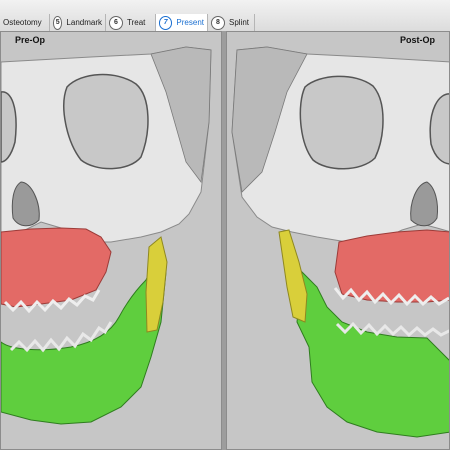 This screenshot has height=450, width=450. What do you see at coordinates (218, 22) in the screenshot?
I see `step-8-icon: 8` at bounding box center [218, 22].